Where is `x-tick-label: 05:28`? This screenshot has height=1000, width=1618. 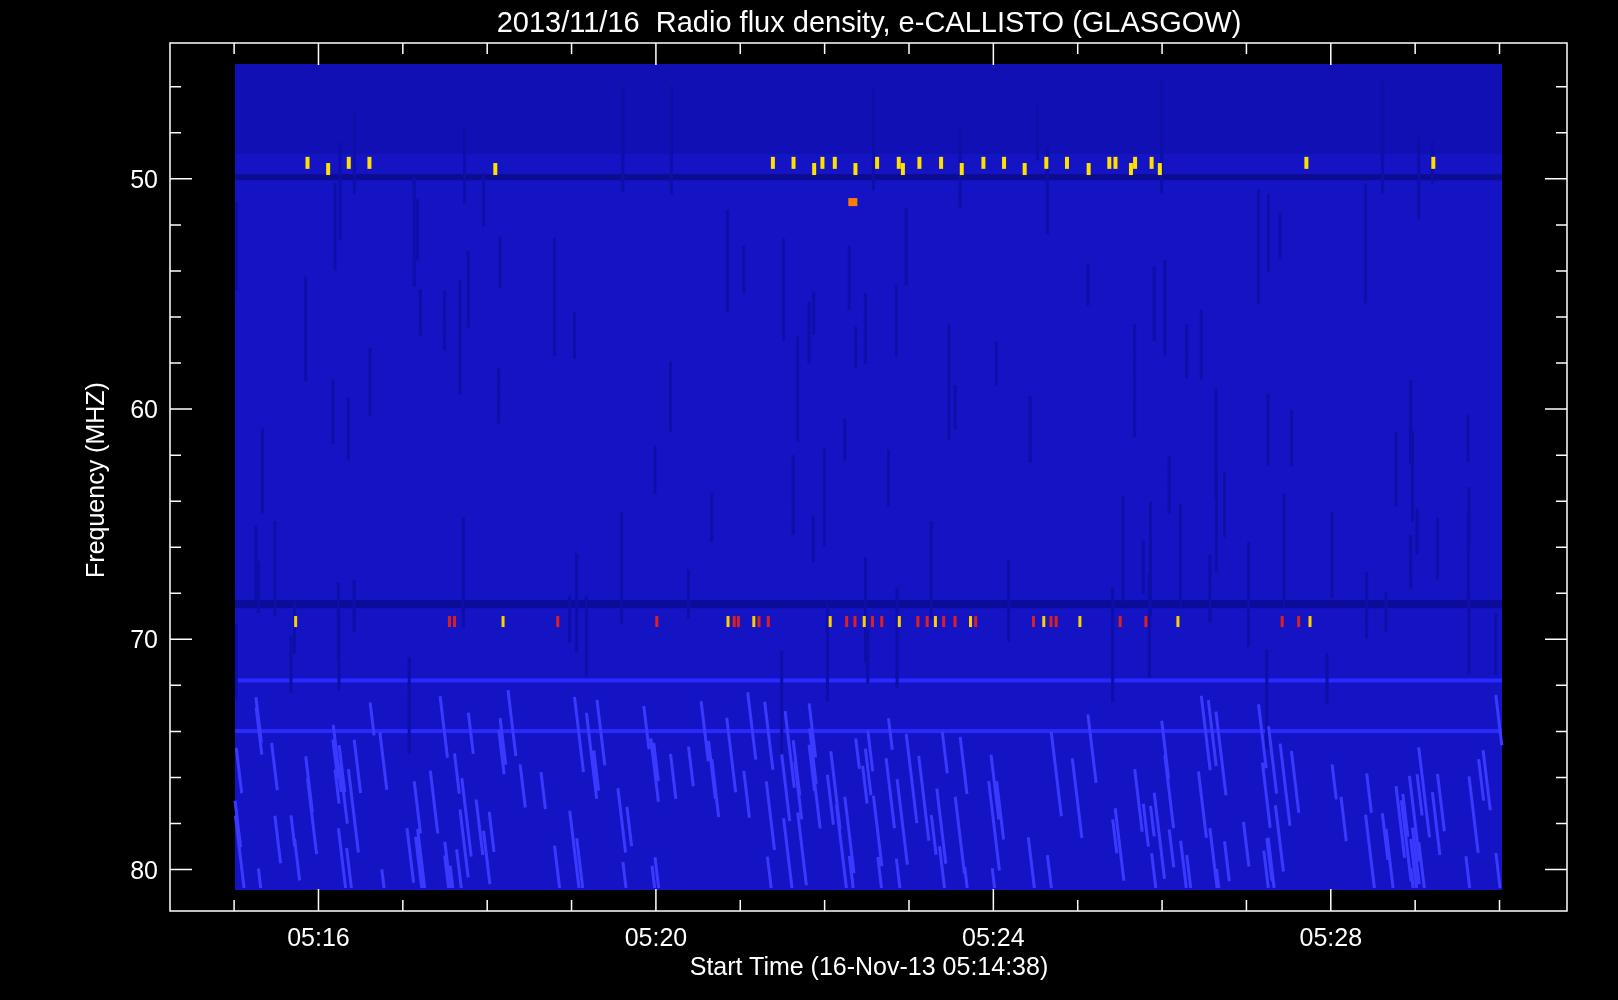
x-tick-label: 05:28 is located at coordinates (1331, 937).